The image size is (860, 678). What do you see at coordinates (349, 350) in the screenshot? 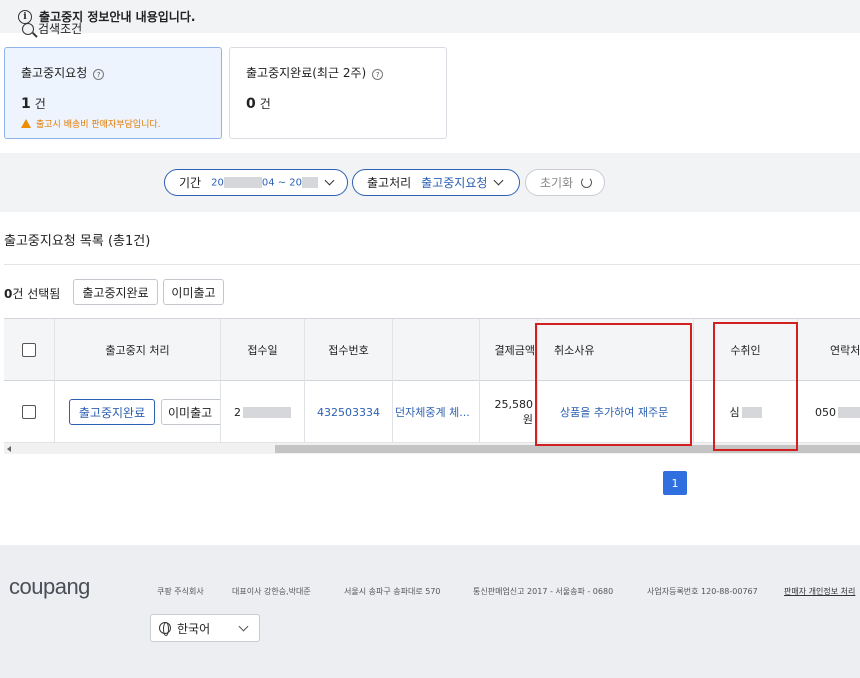
I see `header-received-no: 접수번호` at bounding box center [349, 350].